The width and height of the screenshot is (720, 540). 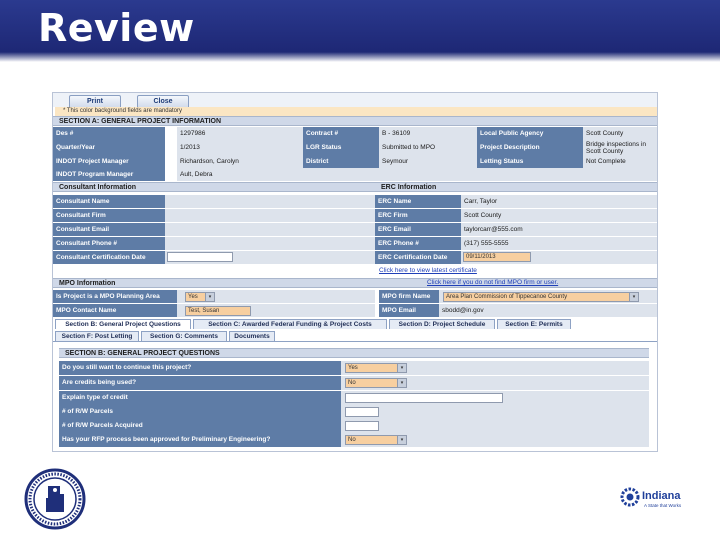 What do you see at coordinates (362, 412) in the screenshot?
I see `parcels-input` at bounding box center [362, 412].